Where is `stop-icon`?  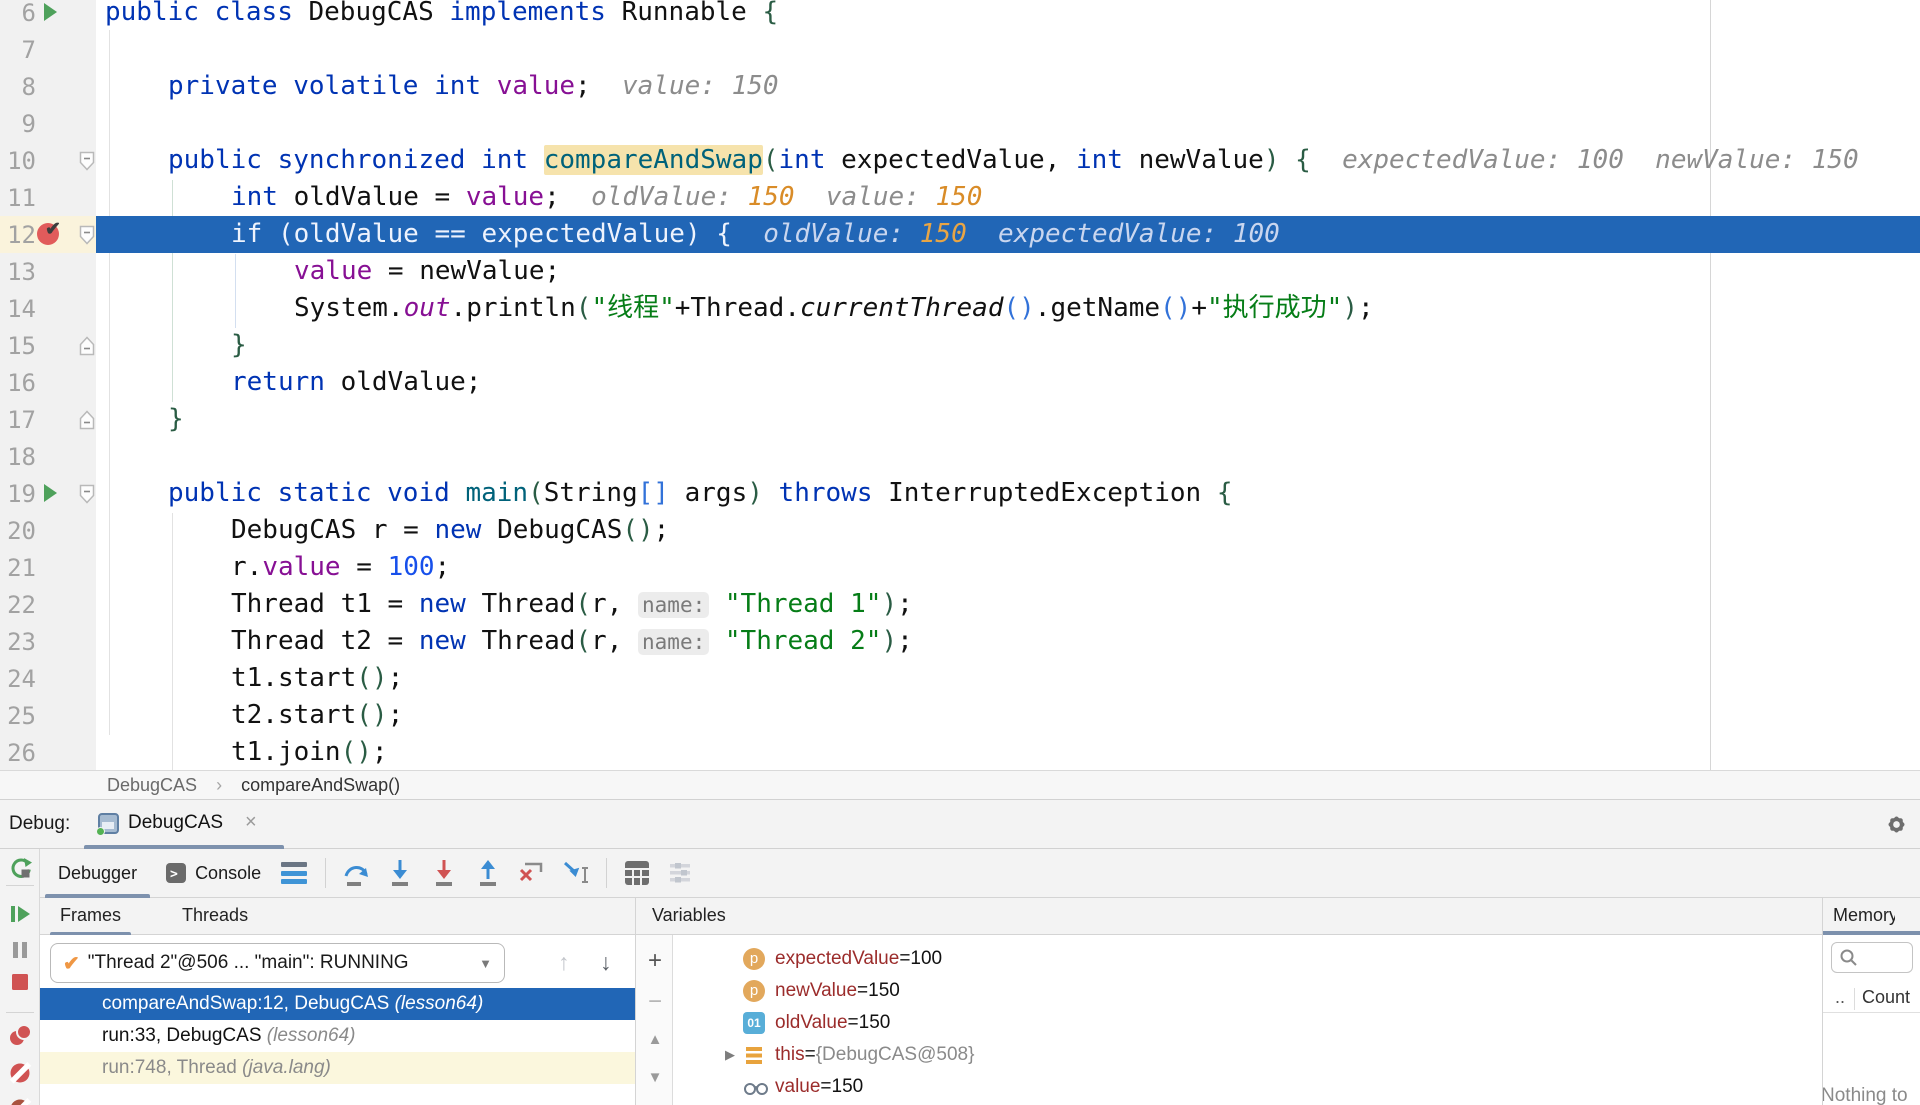 stop-icon is located at coordinates (20, 984).